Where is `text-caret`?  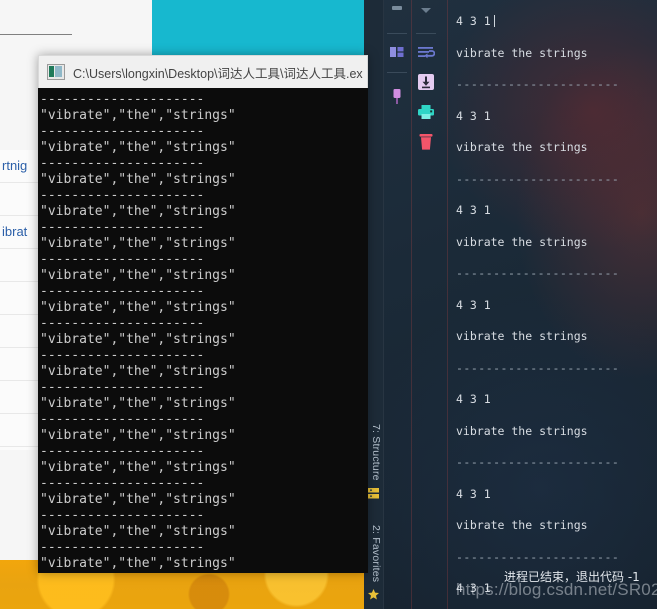 text-caret is located at coordinates (494, 21).